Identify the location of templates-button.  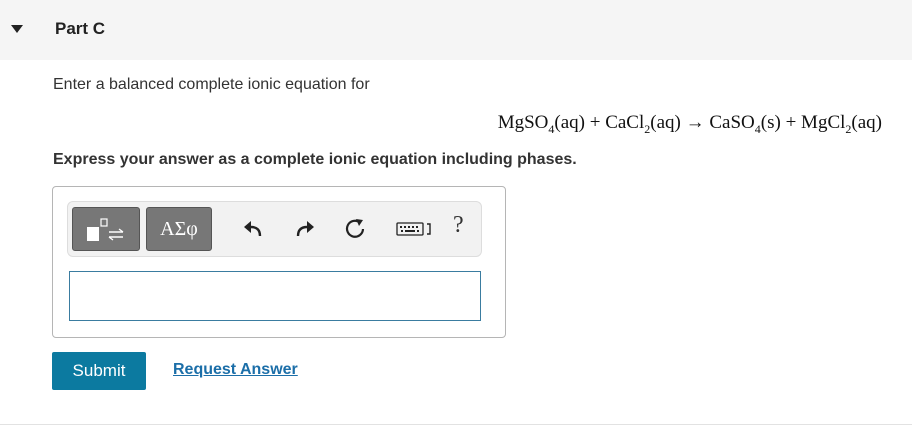
(106, 229).